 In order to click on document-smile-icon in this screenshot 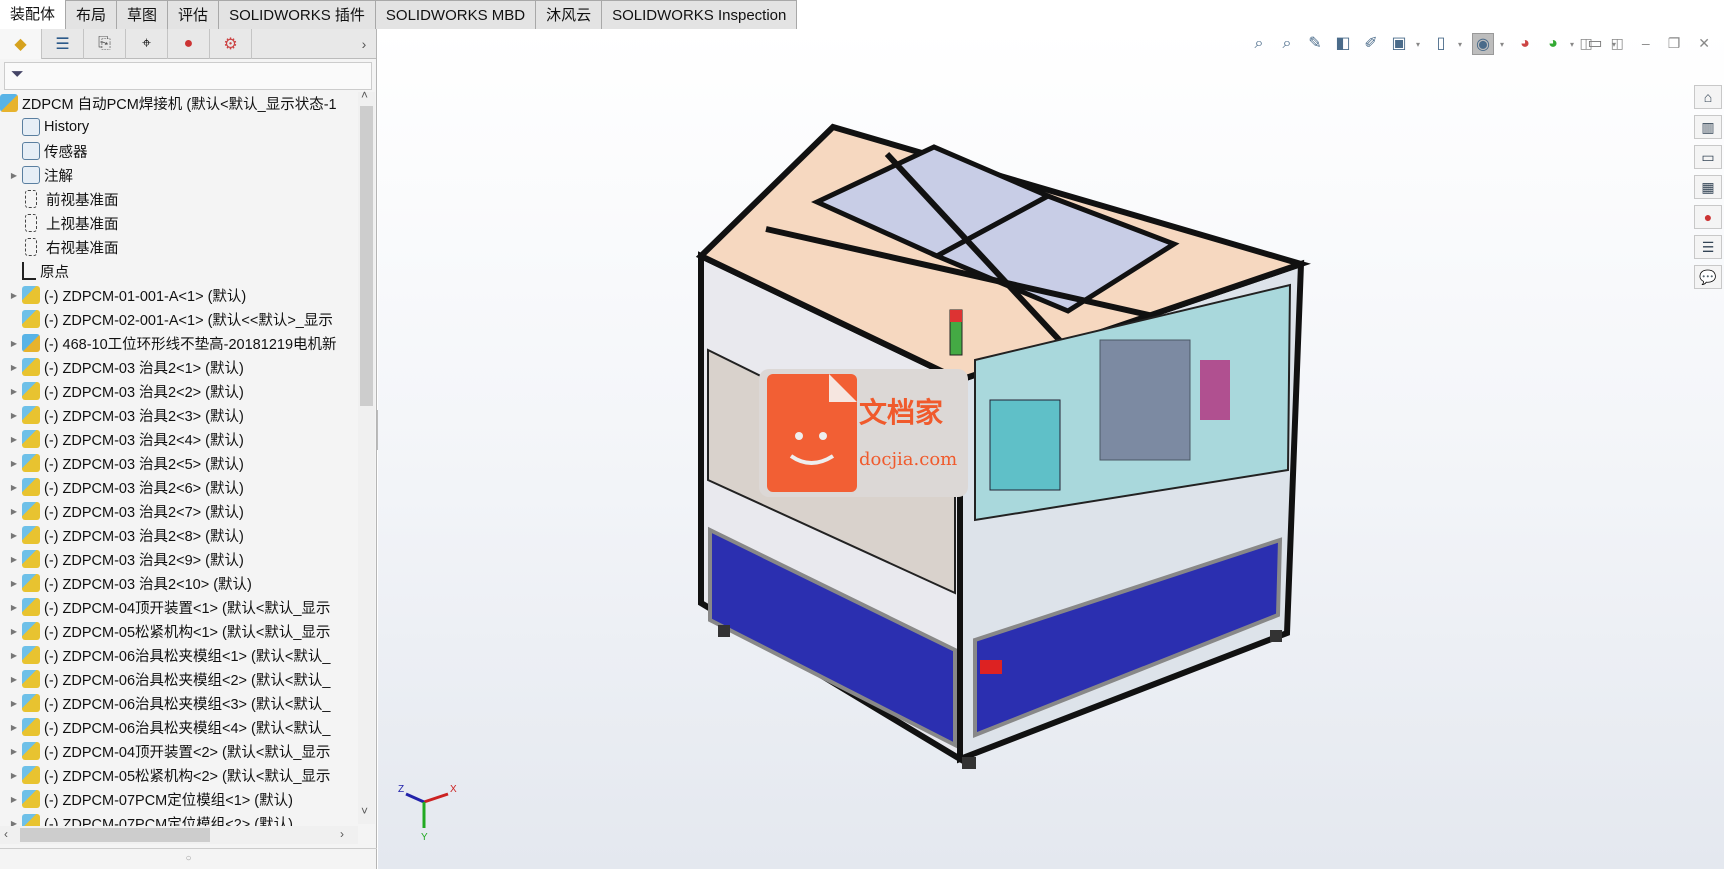, I will do `click(812, 433)`.